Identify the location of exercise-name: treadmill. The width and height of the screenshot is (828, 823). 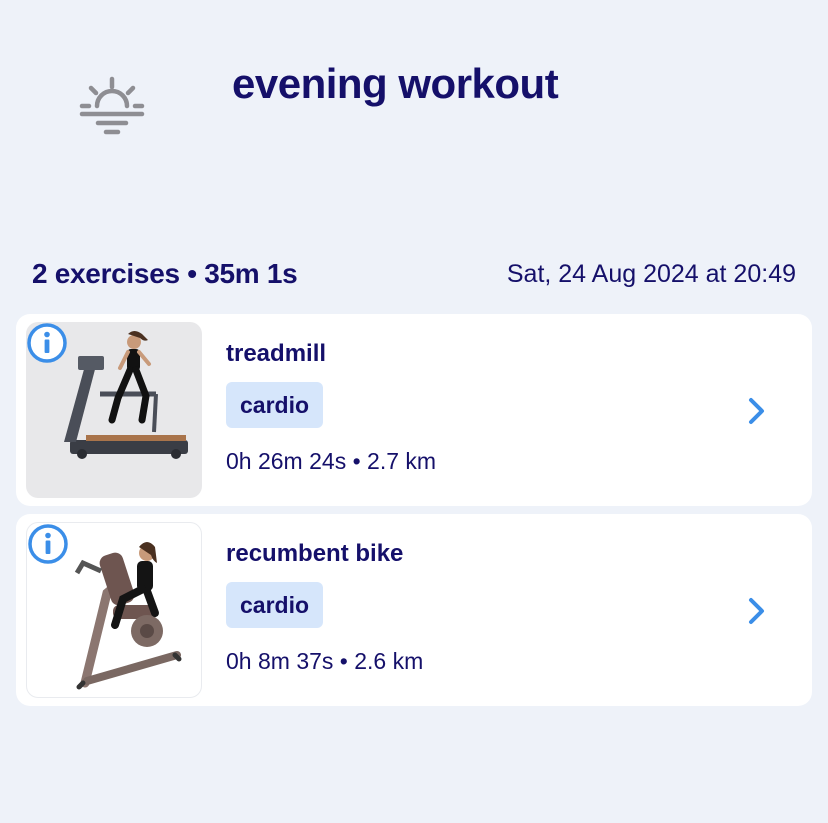
(276, 353).